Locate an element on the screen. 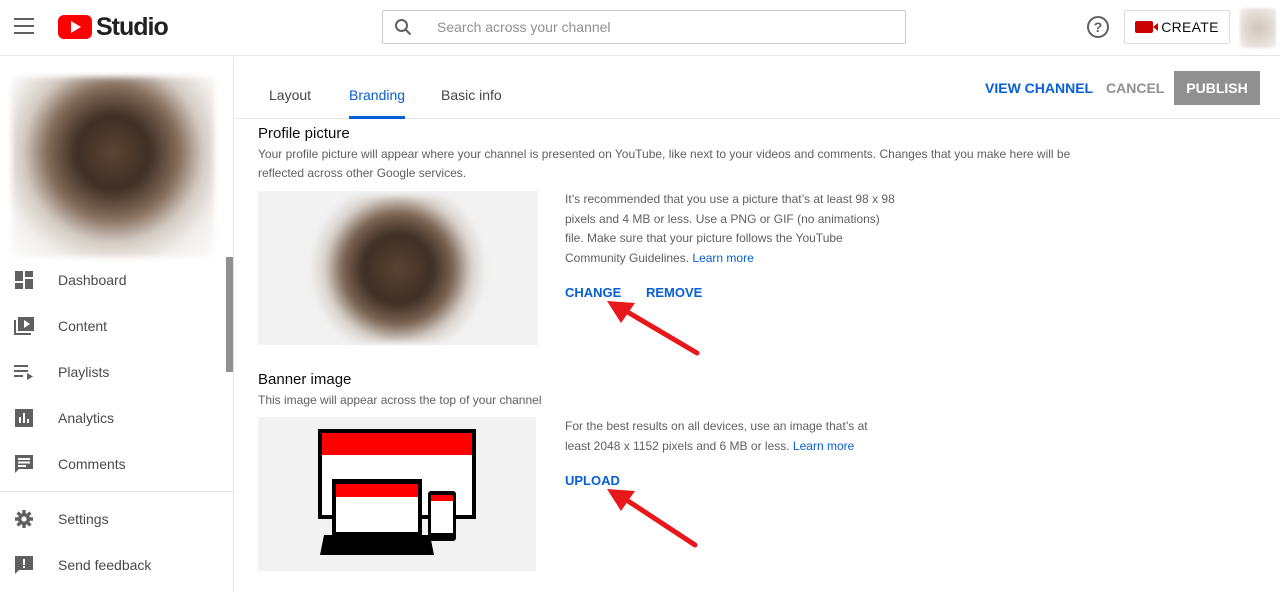 This screenshot has width=1280, height=592. search-icon is located at coordinates (403, 27).